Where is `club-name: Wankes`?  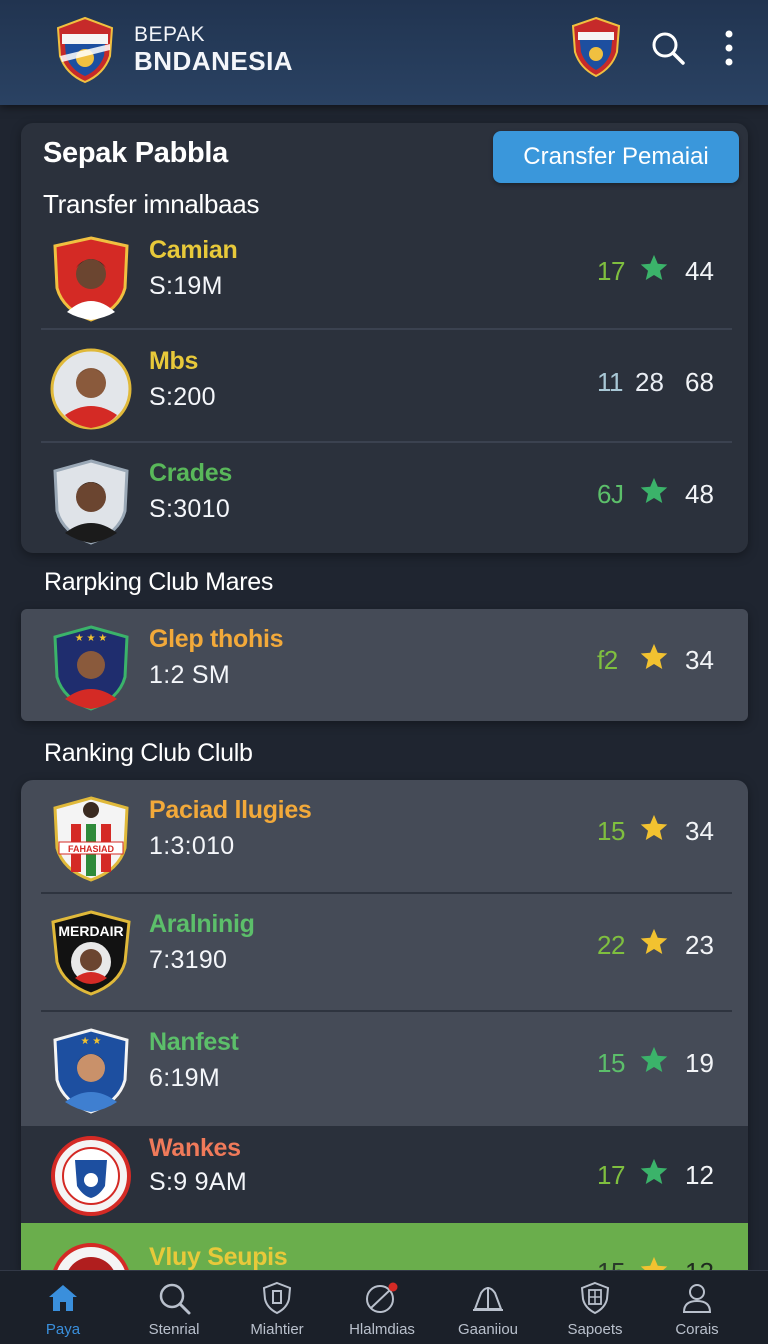 club-name: Wankes is located at coordinates (195, 1148).